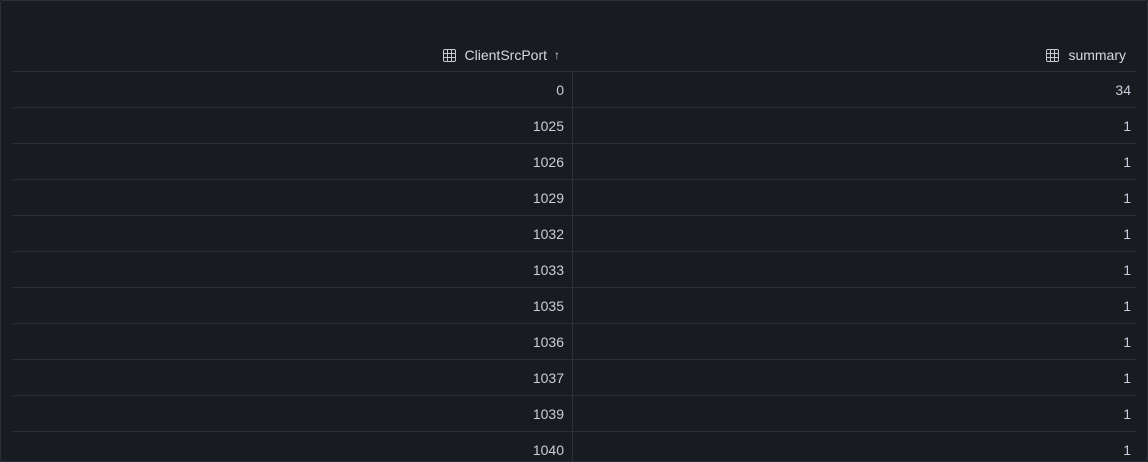  Describe the element at coordinates (557, 55) in the screenshot. I see `sort-ascending-icon: ↑` at that location.